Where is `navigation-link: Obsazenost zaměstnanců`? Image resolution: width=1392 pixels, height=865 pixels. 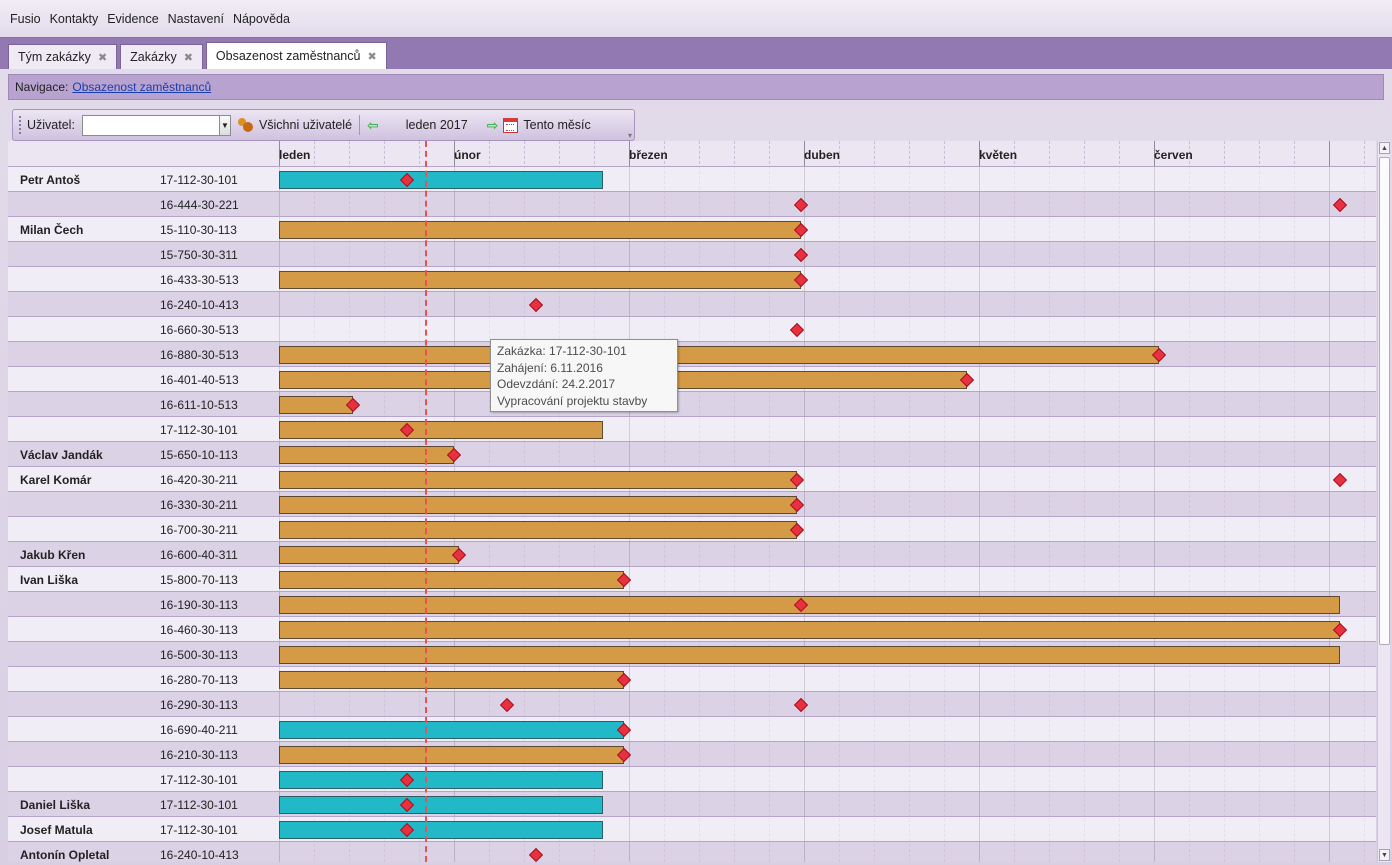 navigation-link: Obsazenost zaměstnanců is located at coordinates (141, 87).